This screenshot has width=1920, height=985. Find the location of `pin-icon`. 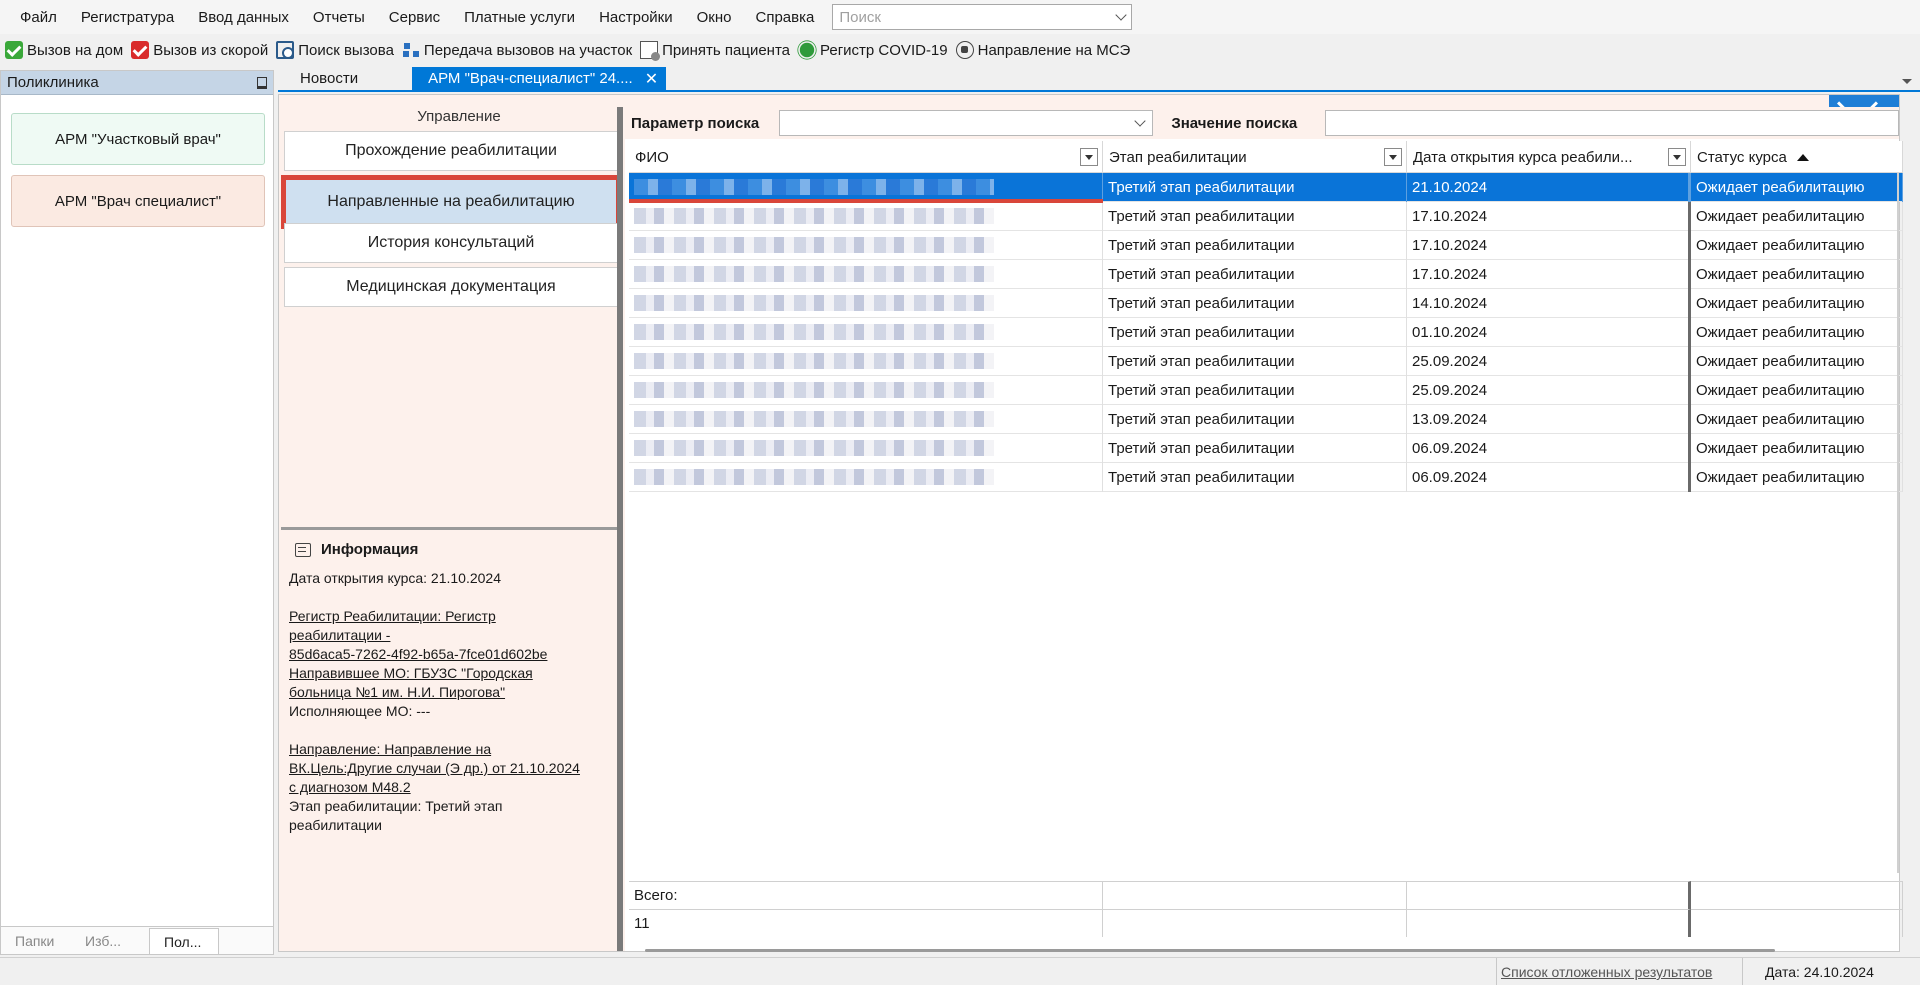

pin-icon is located at coordinates (262, 82).